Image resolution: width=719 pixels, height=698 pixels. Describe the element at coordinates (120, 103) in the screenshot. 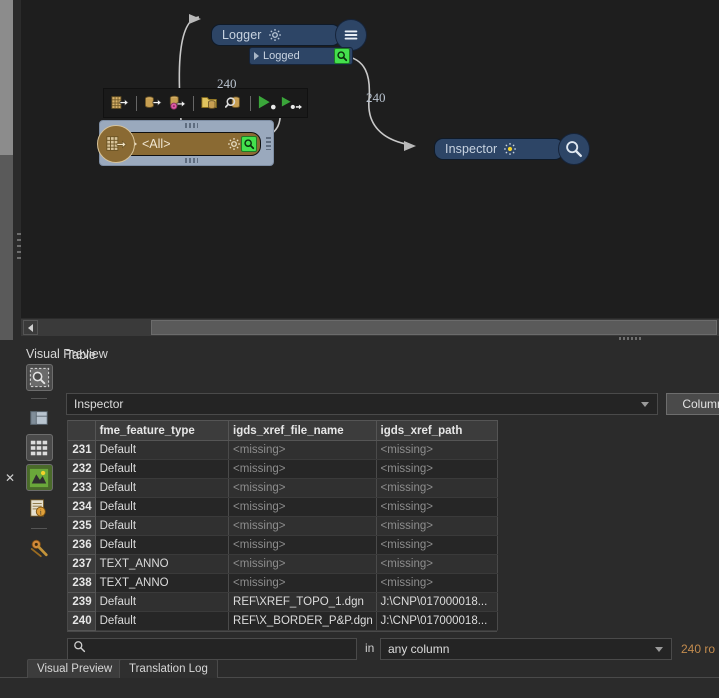

I see `table-export-icon` at that location.